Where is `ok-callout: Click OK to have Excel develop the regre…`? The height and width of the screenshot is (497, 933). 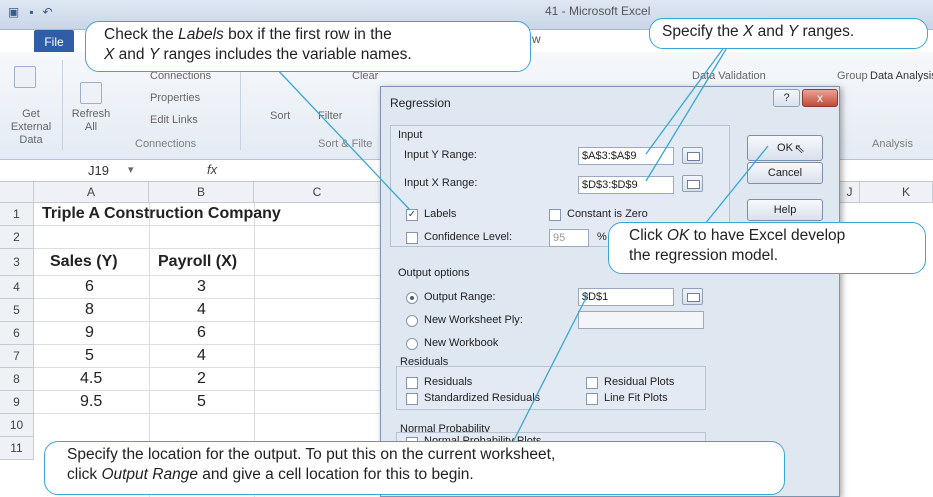 ok-callout: Click OK to have Excel develop the regre… is located at coordinates (767, 248).